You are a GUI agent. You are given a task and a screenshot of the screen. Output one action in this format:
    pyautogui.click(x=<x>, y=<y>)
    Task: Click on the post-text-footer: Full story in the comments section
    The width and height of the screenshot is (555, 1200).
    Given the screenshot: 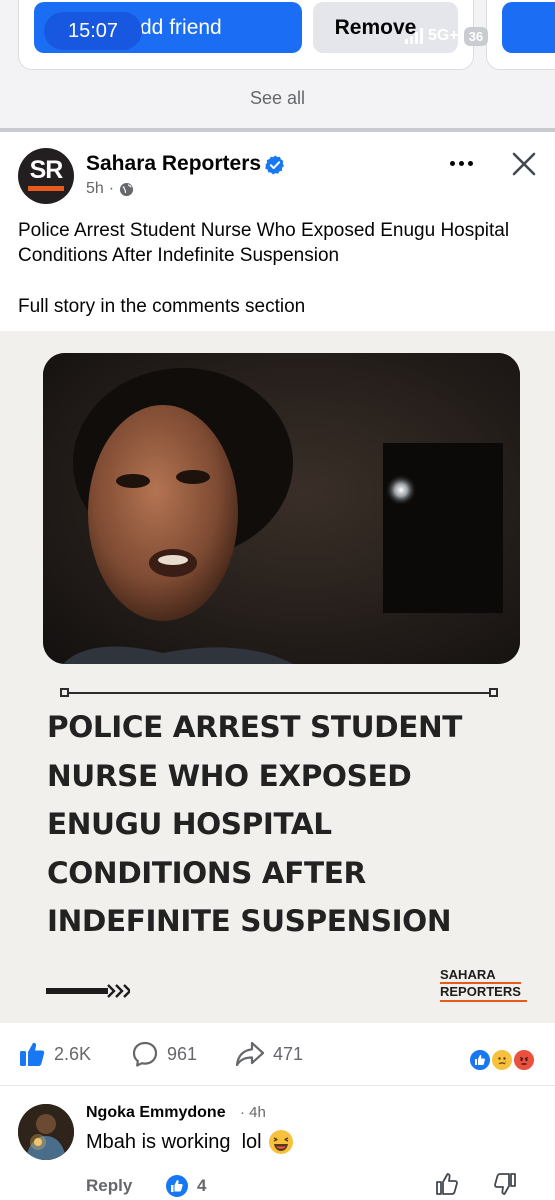 What is the action you would take?
    pyautogui.click(x=162, y=306)
    